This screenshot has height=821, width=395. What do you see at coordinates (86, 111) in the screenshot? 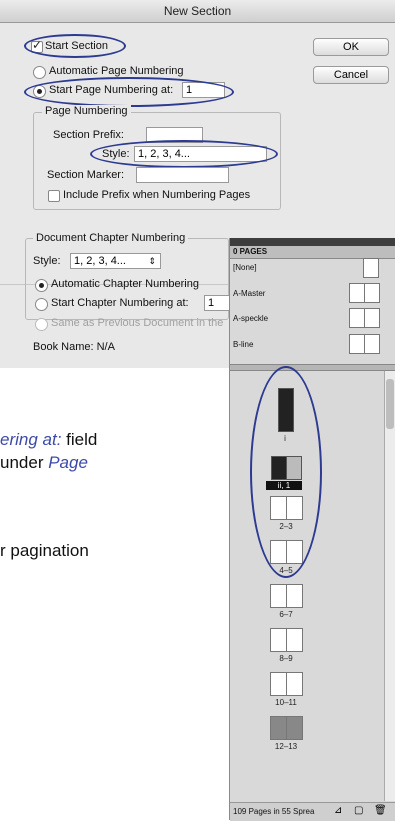
I see `page-numbering-group-label: Page Numbering` at bounding box center [86, 111].